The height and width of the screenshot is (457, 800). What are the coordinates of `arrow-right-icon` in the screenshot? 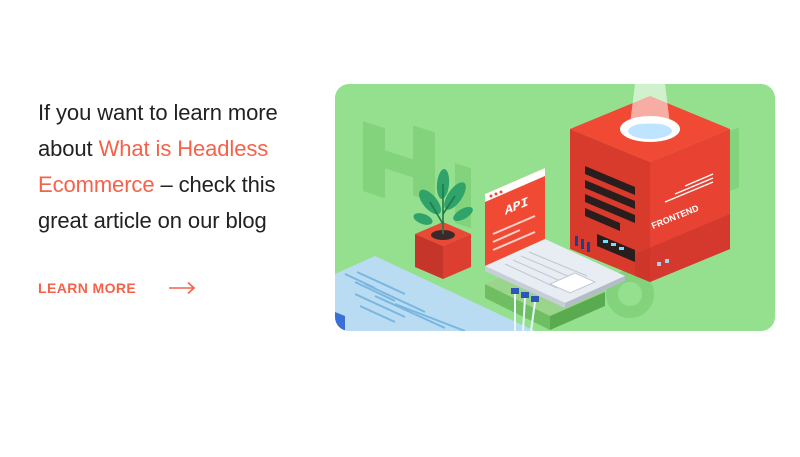 It's located at (182, 288).